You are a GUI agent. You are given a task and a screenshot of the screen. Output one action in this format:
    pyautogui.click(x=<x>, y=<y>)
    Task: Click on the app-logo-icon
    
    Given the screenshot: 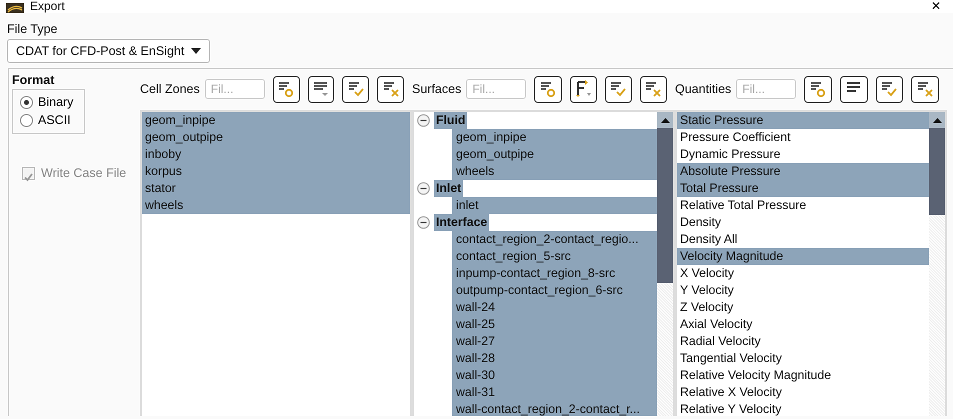 What is the action you would take?
    pyautogui.click(x=15, y=8)
    